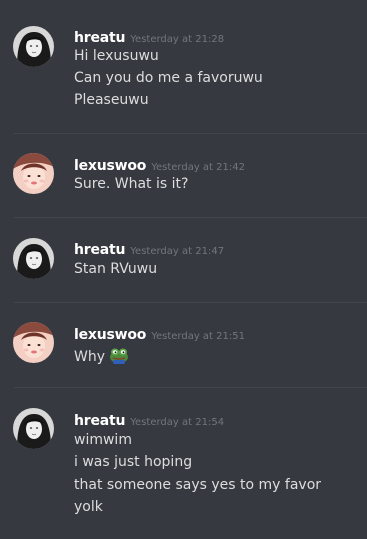  I want to click on message-text: Can you do me a favoruwu, so click(168, 78).